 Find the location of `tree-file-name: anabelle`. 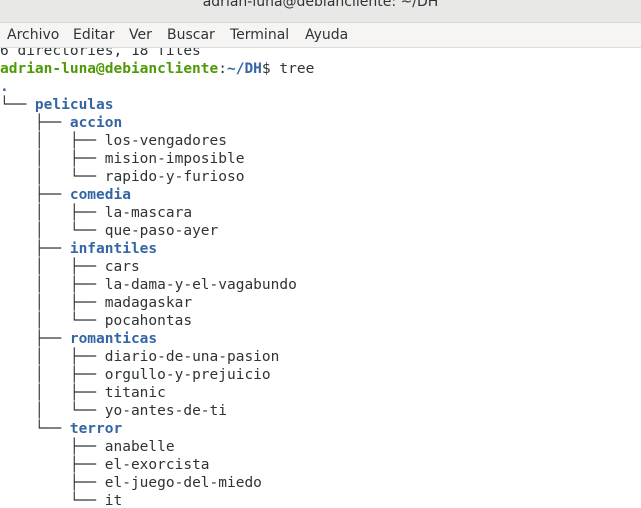

tree-file-name: anabelle is located at coordinates (139, 447).